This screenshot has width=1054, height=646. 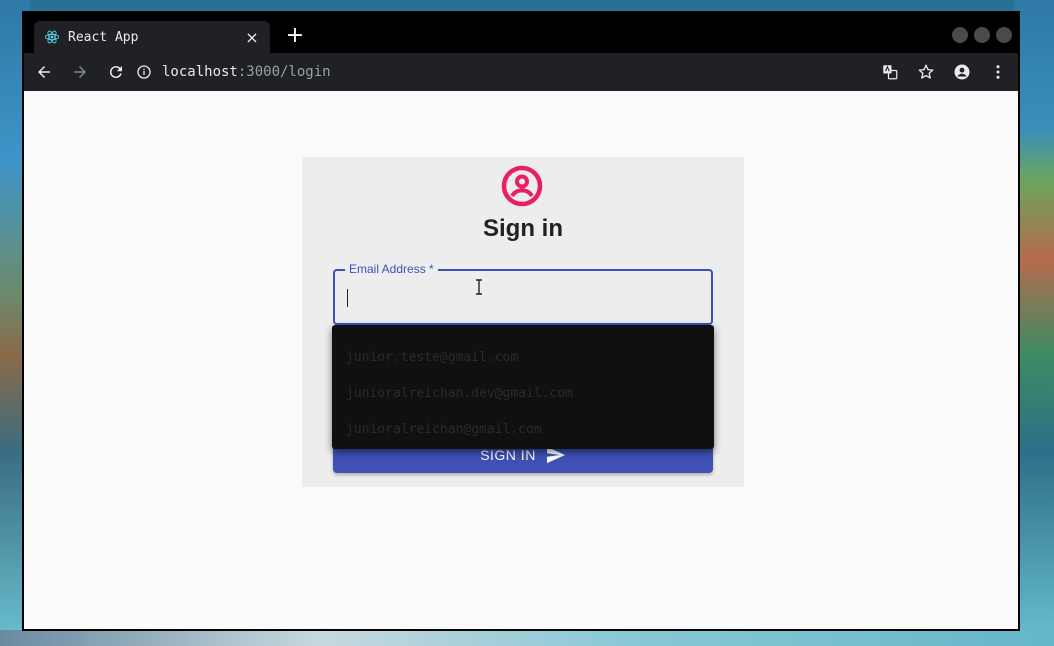 I want to click on maximize-button, so click(x=982, y=35).